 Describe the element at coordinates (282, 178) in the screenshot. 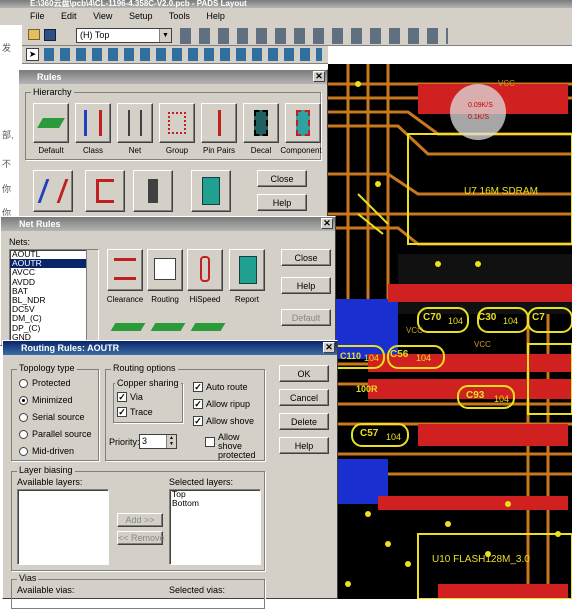

I see `rules-close-button: Close` at that location.